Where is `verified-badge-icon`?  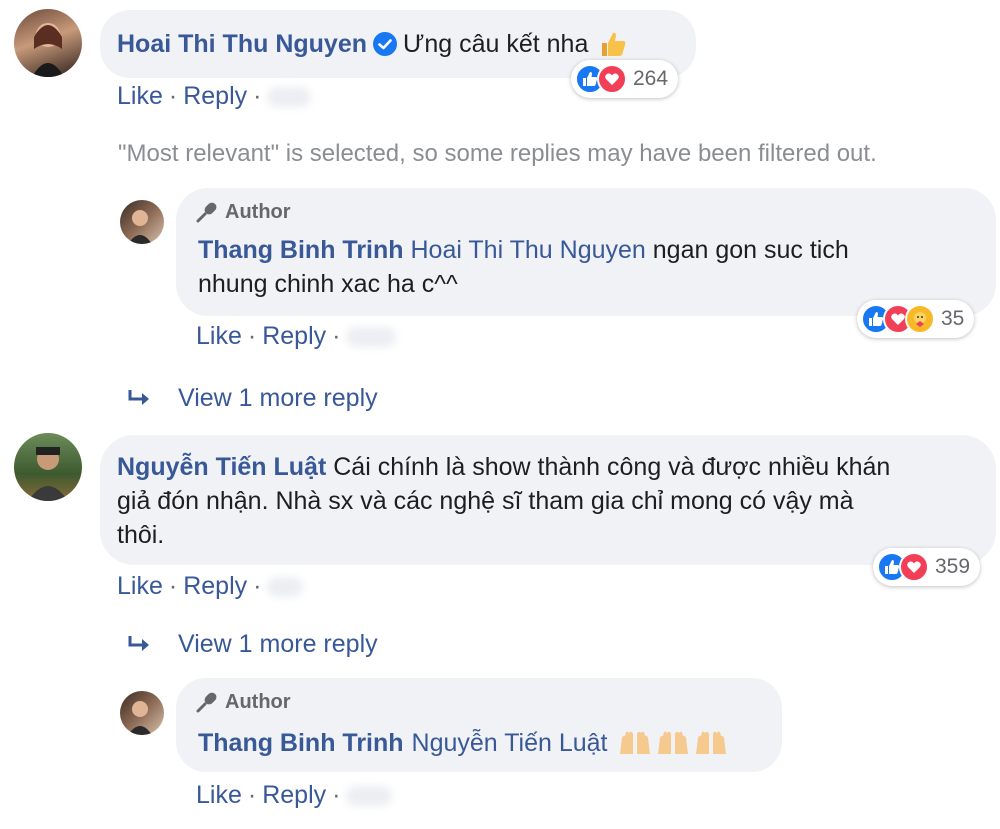
verified-badge-icon is located at coordinates (385, 44).